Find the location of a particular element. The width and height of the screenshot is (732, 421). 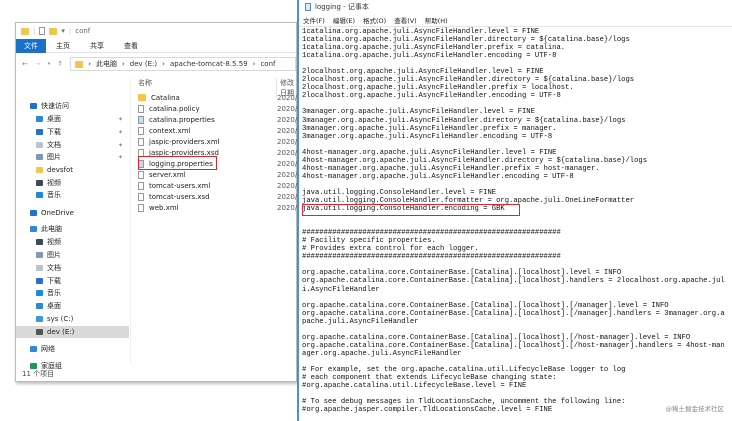

sidebar-item: devsfot is located at coordinates (72, 170).